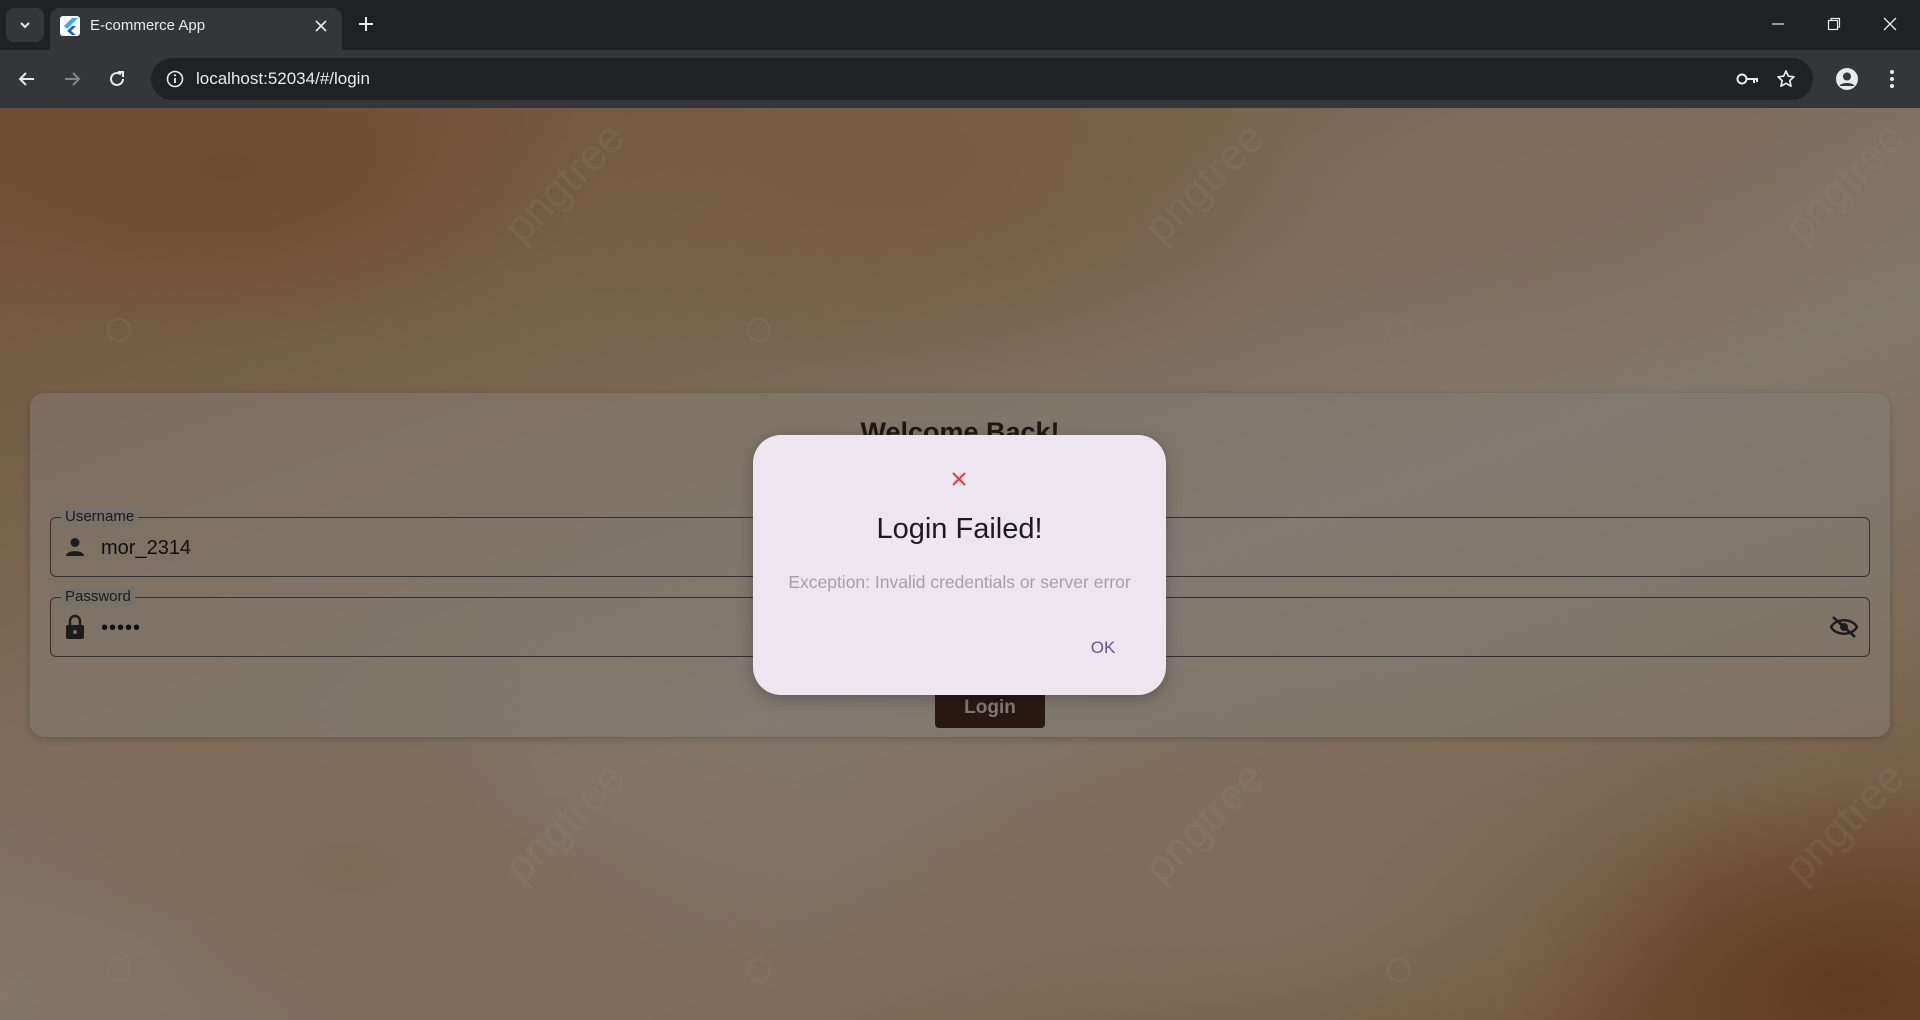  Describe the element at coordinates (982, 79) in the screenshot. I see `address-bar: localhost:52034/#/login` at that location.